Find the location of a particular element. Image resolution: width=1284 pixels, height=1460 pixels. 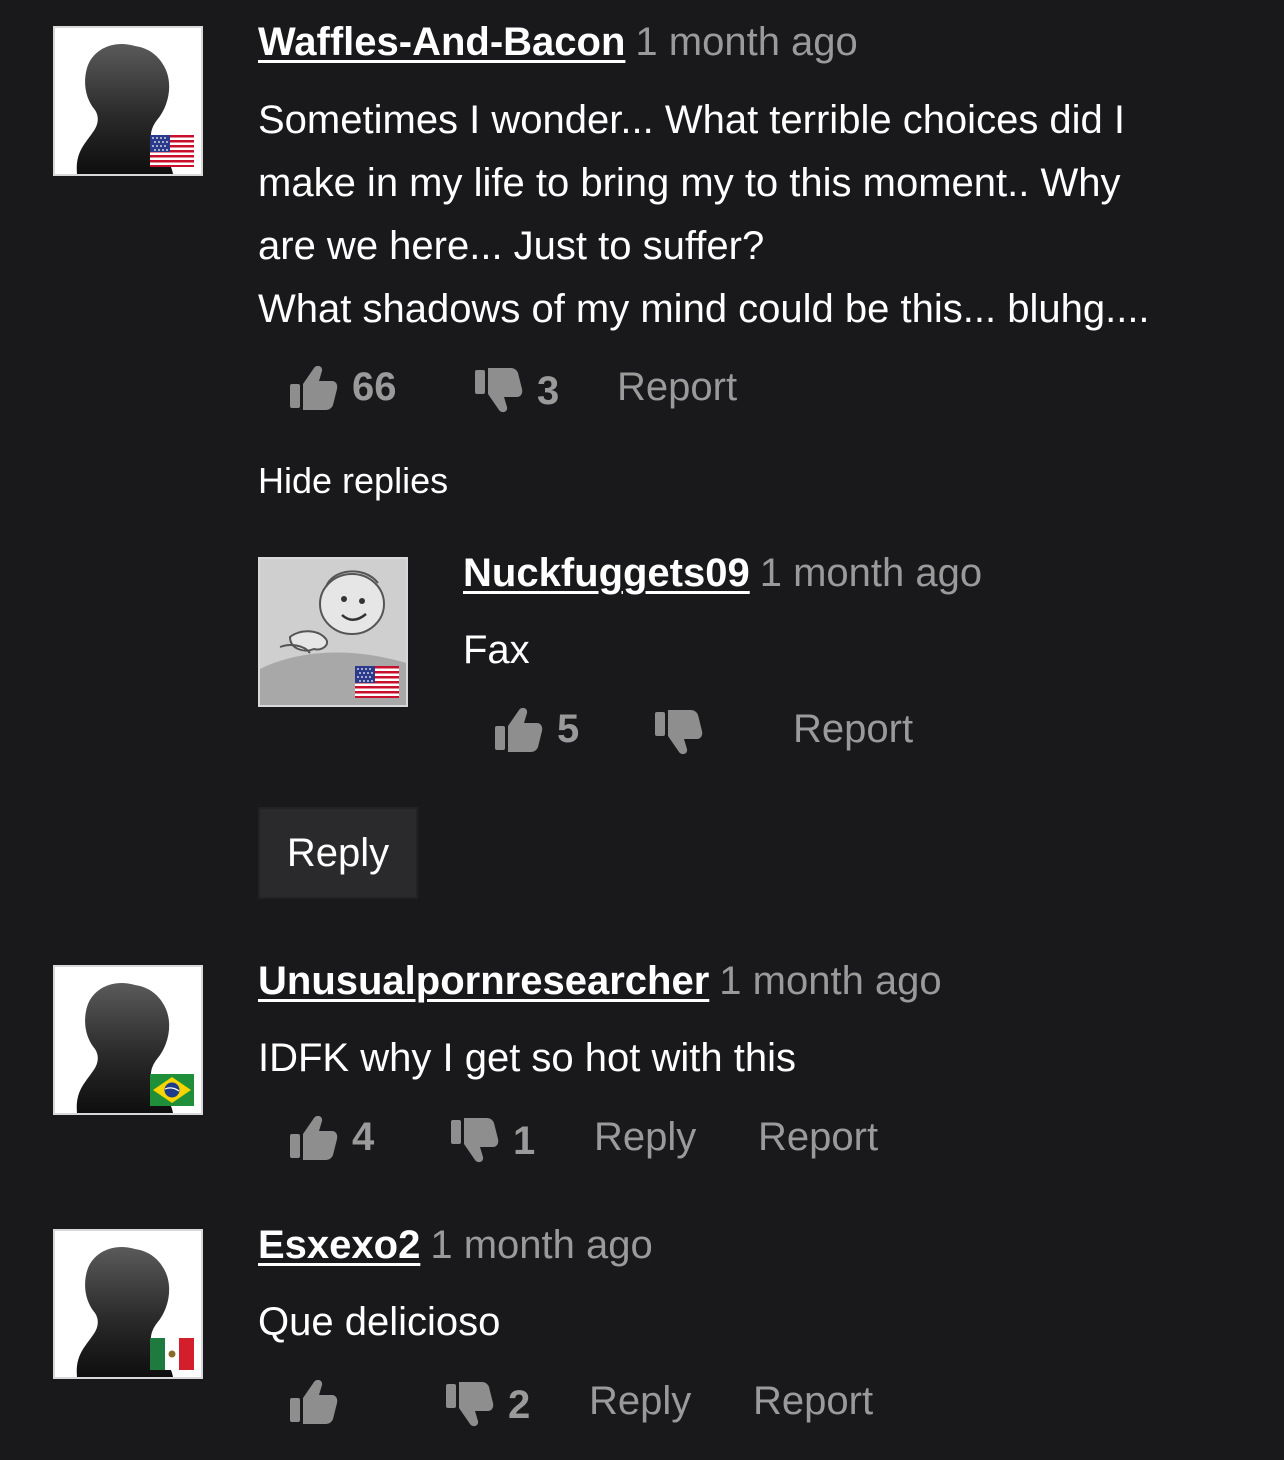

like-count: 4 is located at coordinates (363, 1136).